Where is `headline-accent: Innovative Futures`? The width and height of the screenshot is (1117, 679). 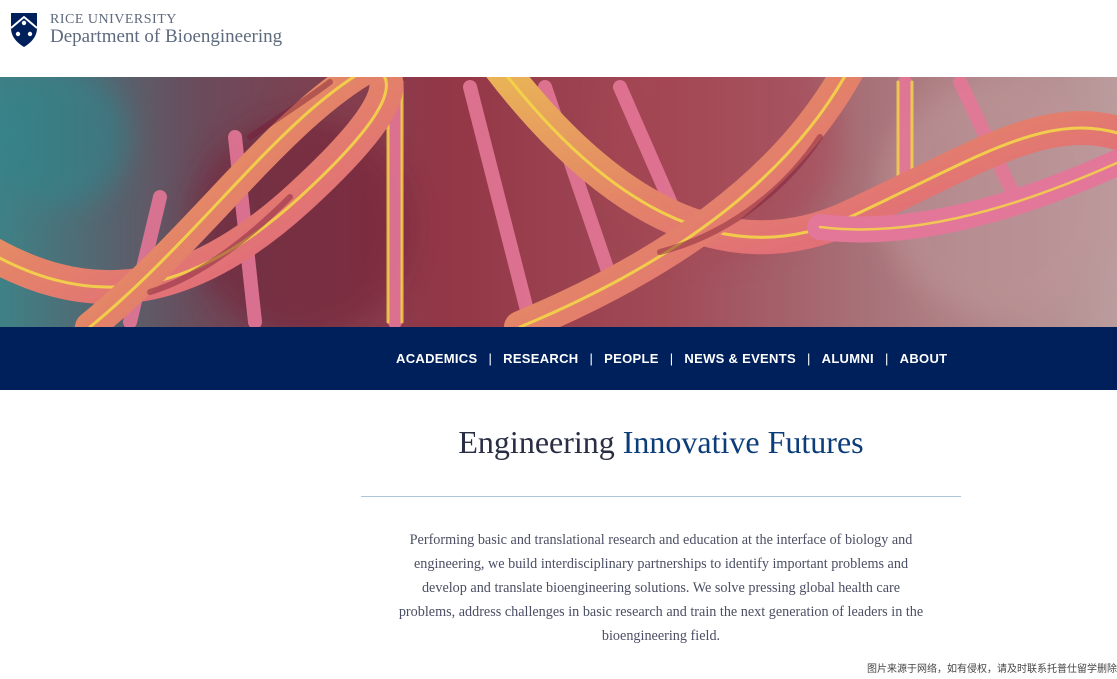
headline-accent: Innovative Futures is located at coordinates (743, 442).